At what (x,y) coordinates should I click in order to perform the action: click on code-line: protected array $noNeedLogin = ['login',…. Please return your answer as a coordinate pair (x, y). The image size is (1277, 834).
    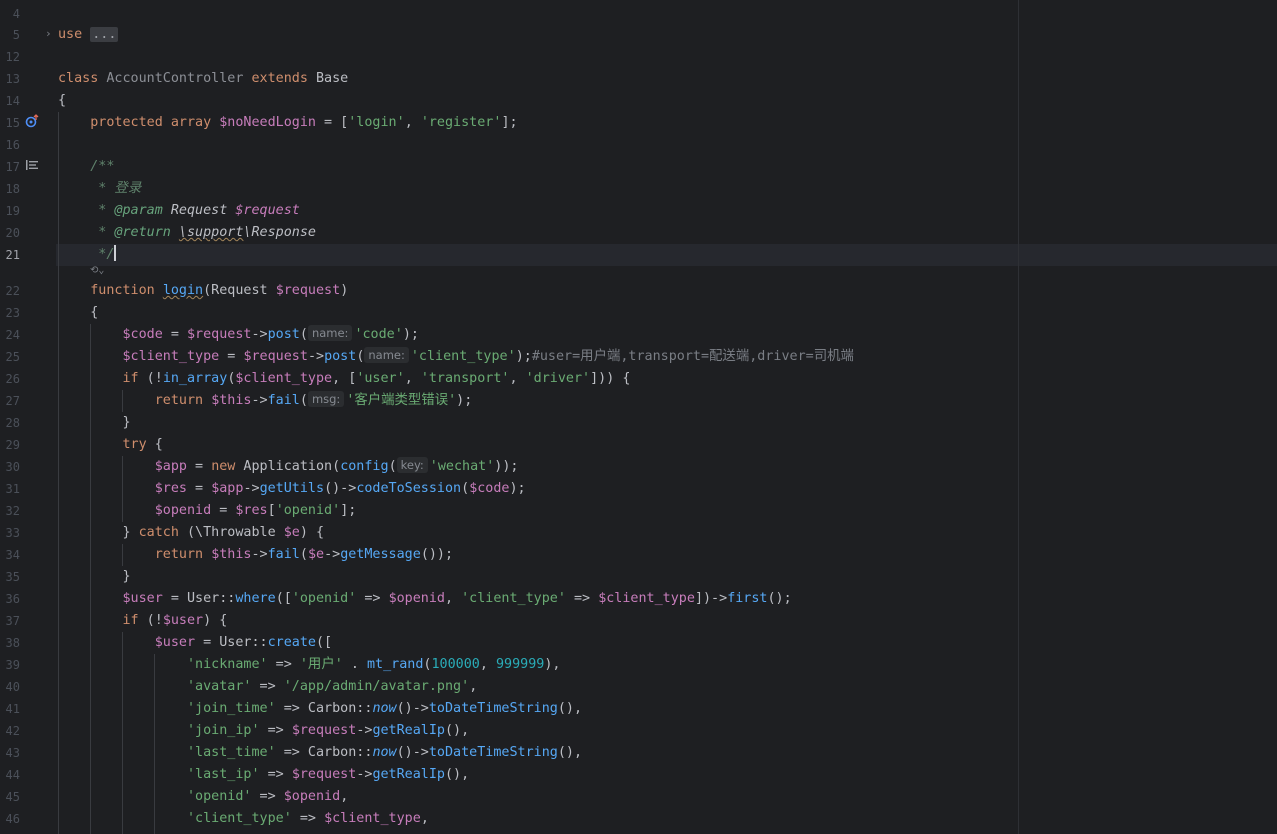
    Looking at the image, I should click on (287, 123).